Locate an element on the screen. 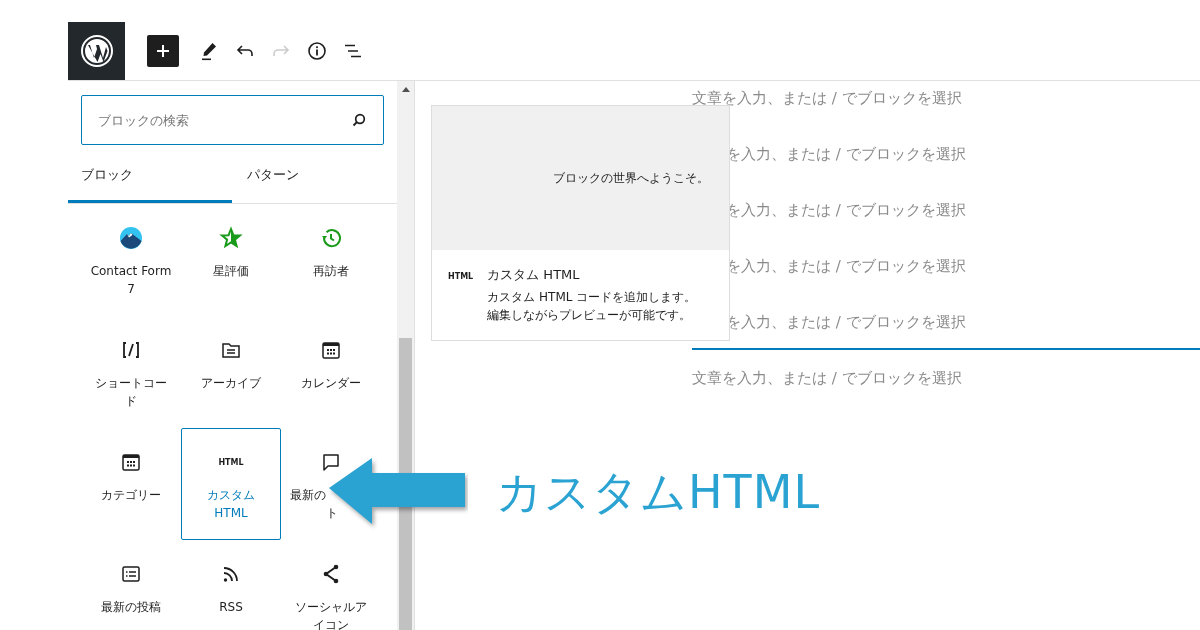 Image resolution: width=1200 pixels, height=630 pixels. block-item: 最新の投稿 is located at coordinates (131, 585).